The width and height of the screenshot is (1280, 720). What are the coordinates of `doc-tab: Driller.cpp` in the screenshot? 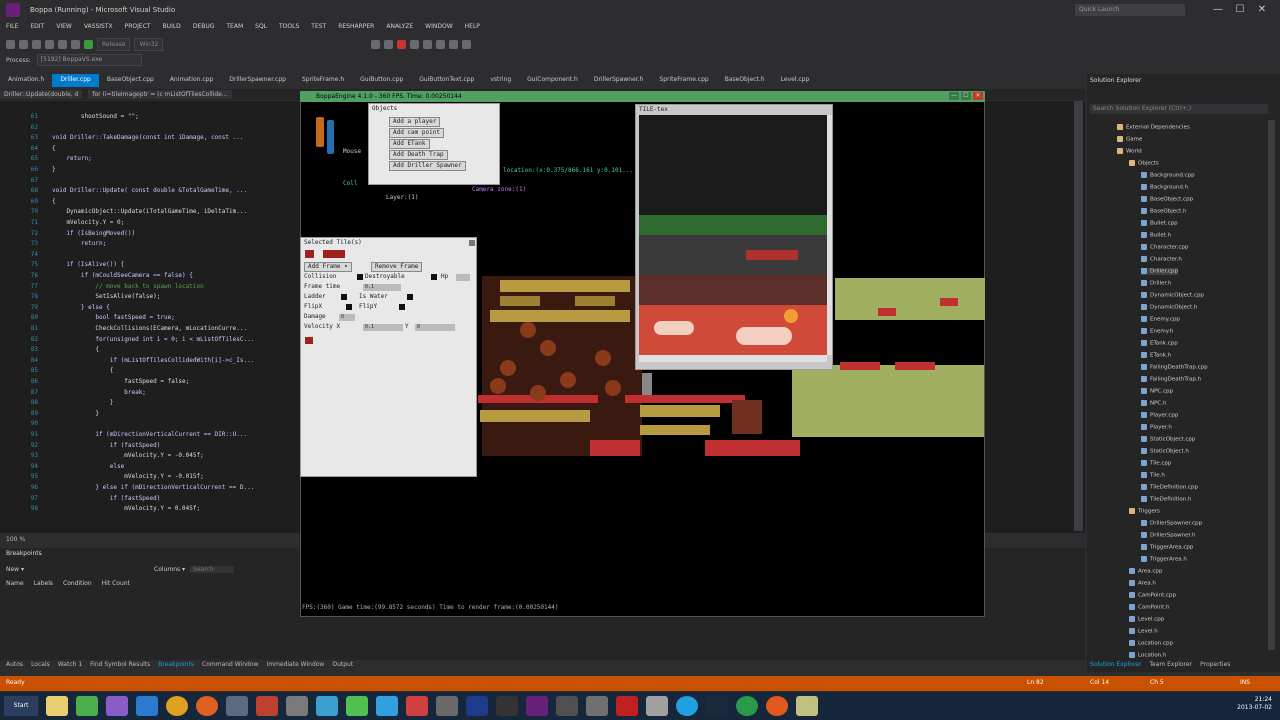 It's located at (75, 80).